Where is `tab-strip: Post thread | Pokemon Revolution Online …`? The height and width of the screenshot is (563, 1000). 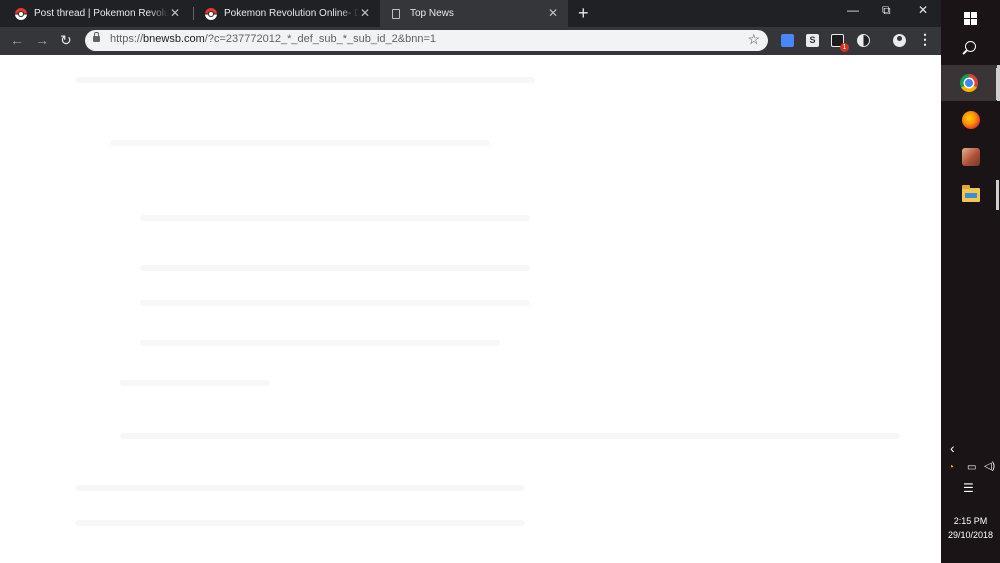 tab-strip: Post thread | Pokemon Revolution Online … is located at coordinates (470, 13).